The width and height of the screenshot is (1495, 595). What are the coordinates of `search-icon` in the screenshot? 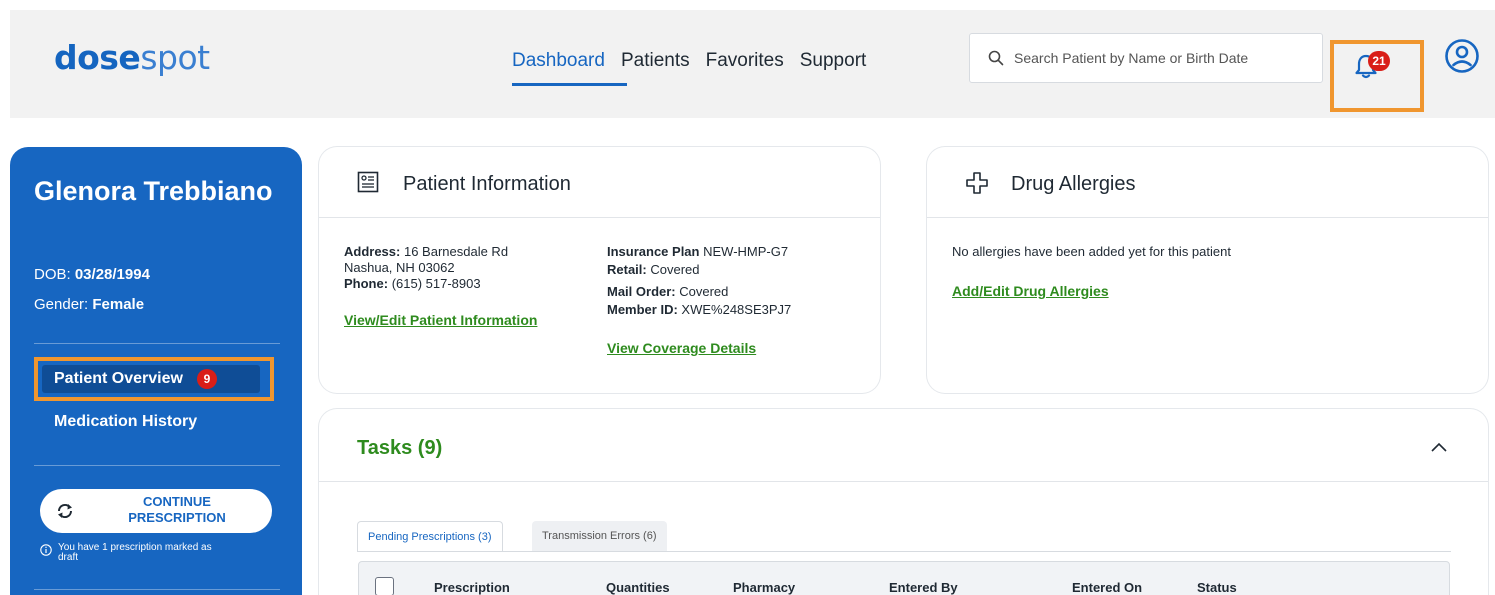 It's located at (996, 58).